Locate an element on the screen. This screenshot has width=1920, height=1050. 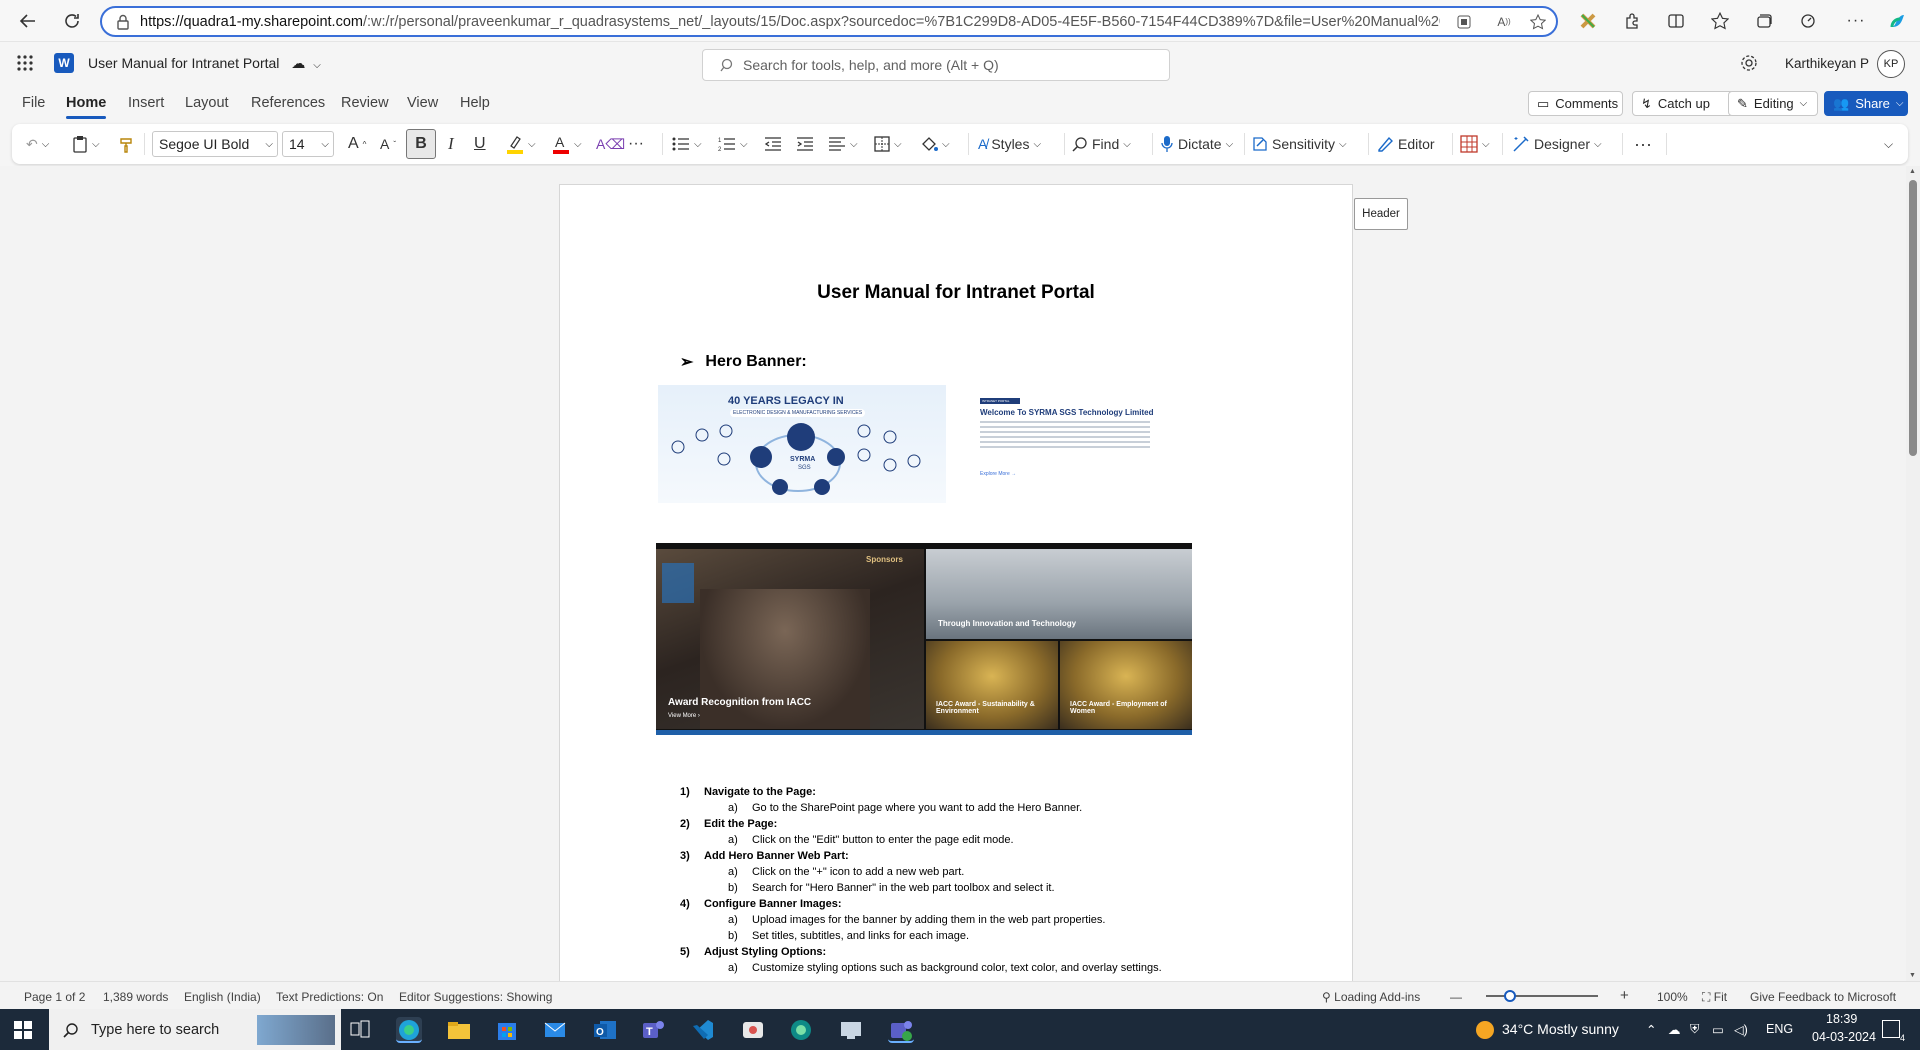
zoom-slider-thumb is located at coordinates (1510, 996).